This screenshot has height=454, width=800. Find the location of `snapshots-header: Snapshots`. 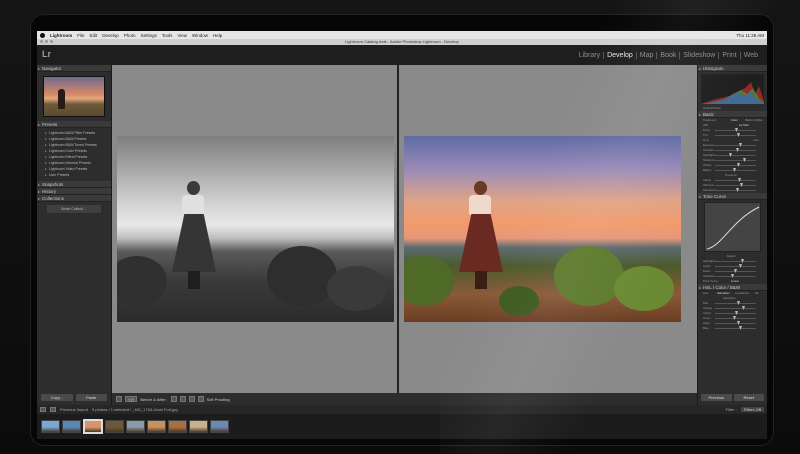

snapshots-header: Snapshots is located at coordinates (74, 184).